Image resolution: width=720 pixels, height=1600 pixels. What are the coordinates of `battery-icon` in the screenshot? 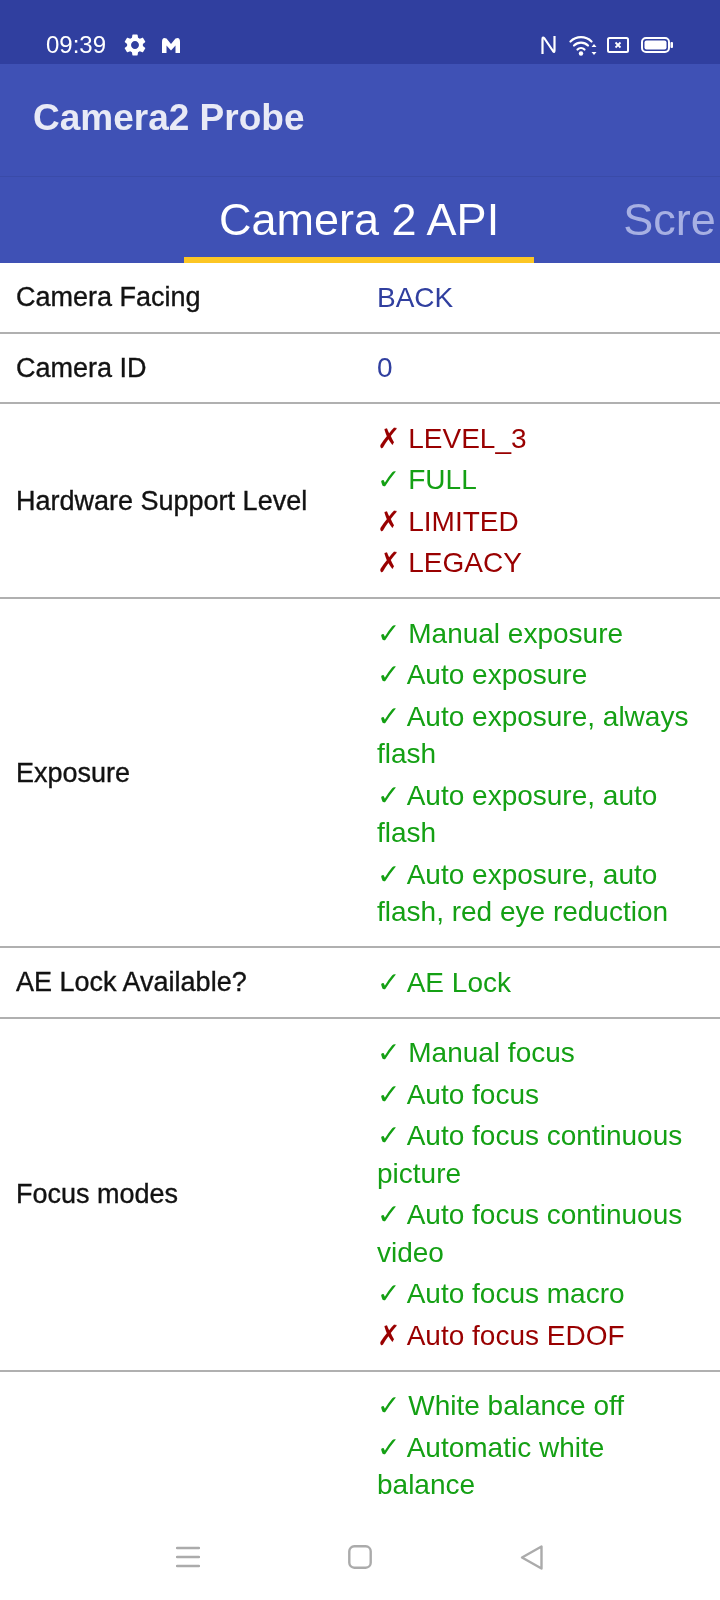 It's located at (657, 45).